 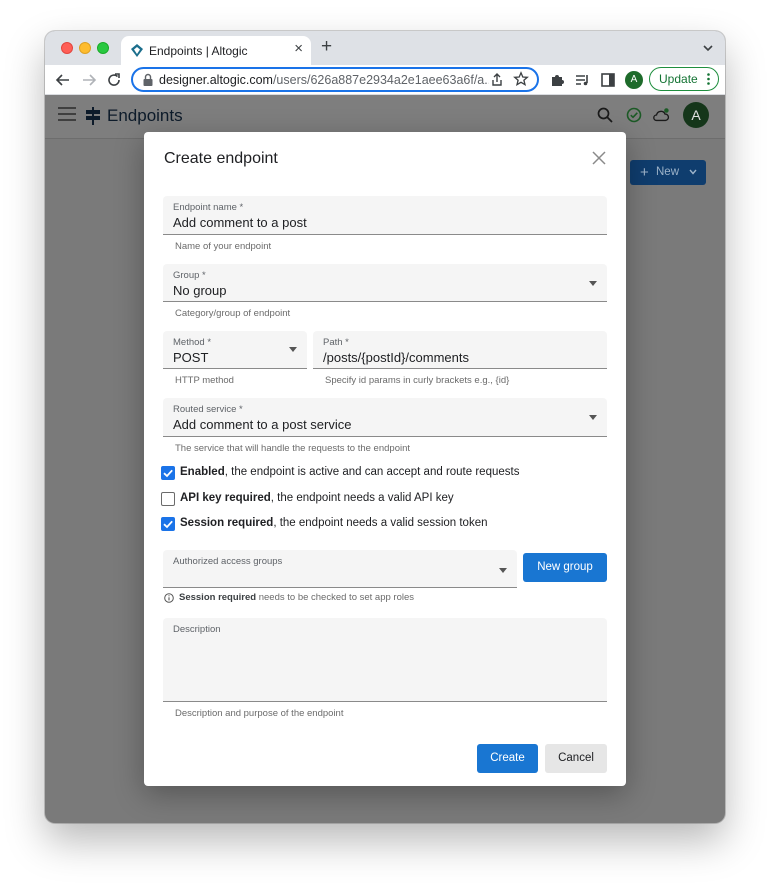 I want to click on status-check-icon, so click(x=634, y=115).